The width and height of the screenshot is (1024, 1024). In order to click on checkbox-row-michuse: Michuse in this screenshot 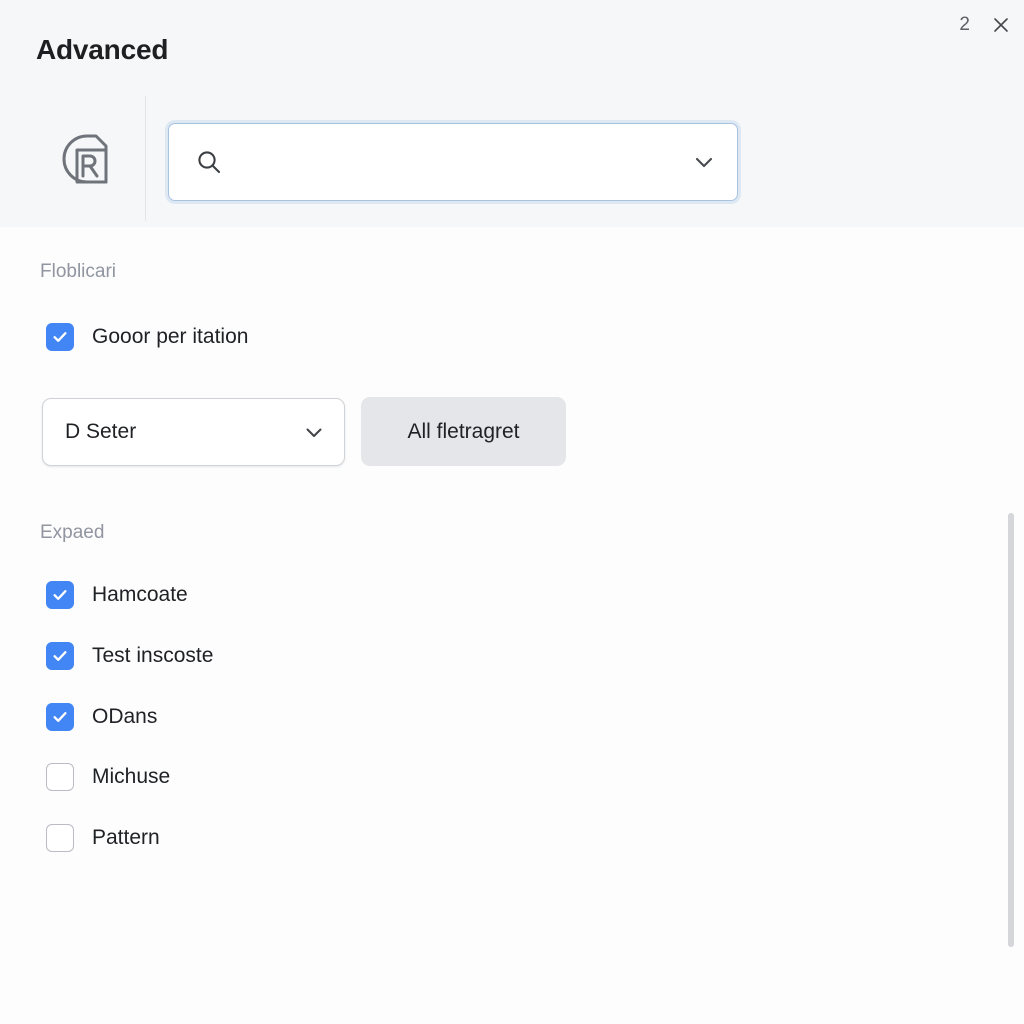, I will do `click(108, 777)`.